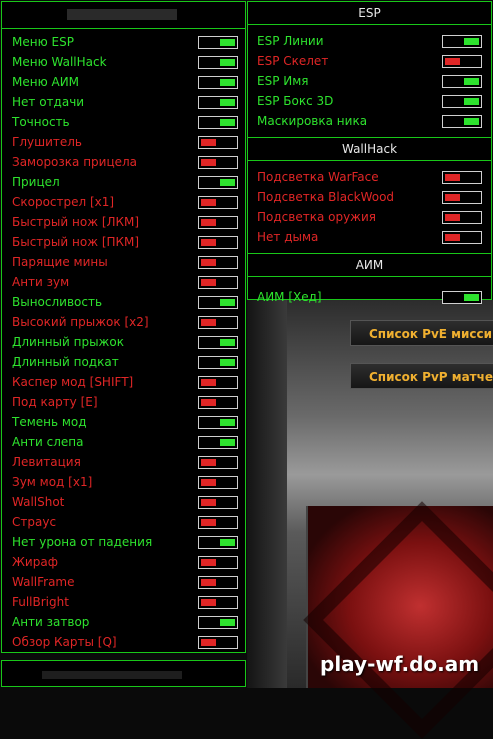  I want to click on main-option-row: Анти затвор, so click(123, 622).